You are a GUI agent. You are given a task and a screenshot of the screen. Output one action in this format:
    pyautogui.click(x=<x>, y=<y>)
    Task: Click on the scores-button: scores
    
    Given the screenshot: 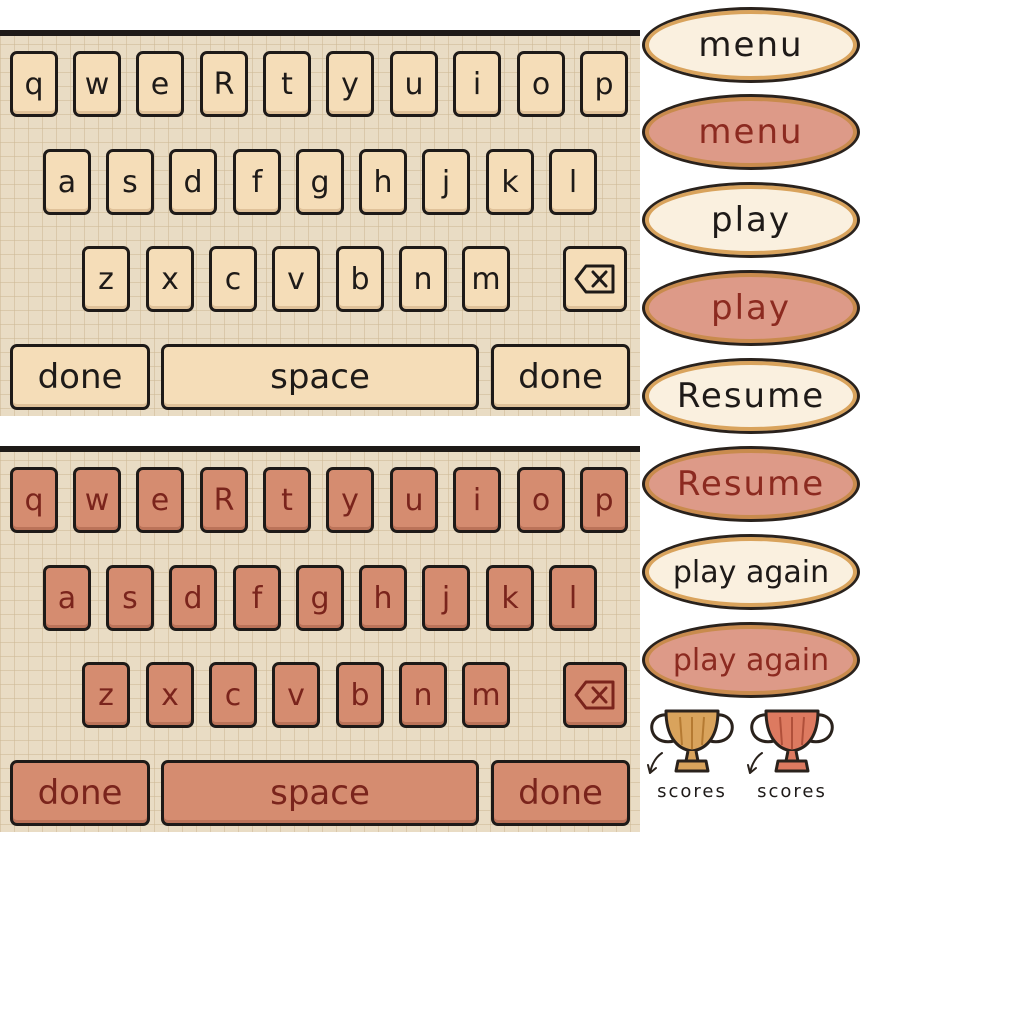 What is the action you would take?
    pyautogui.click(x=692, y=755)
    